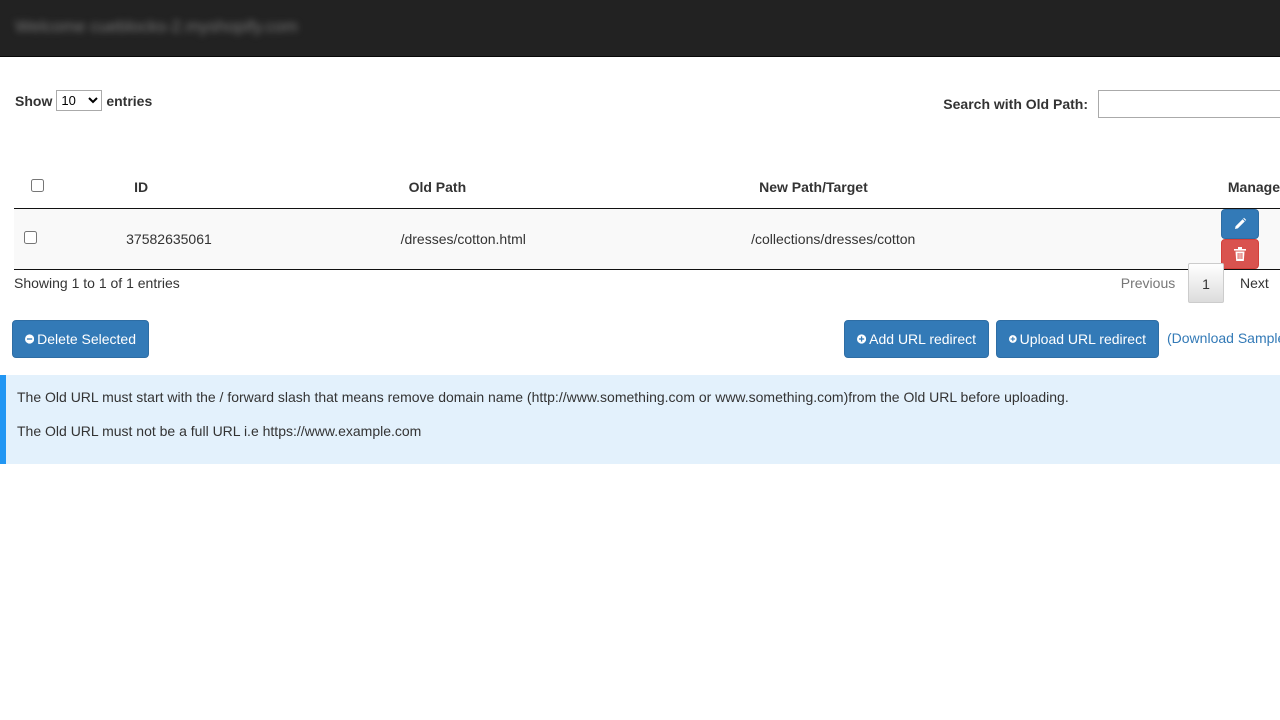 This screenshot has width=1280, height=720. Describe the element at coordinates (529, 239) in the screenshot. I see `row-old-path: /dresses/cotton.html` at that location.